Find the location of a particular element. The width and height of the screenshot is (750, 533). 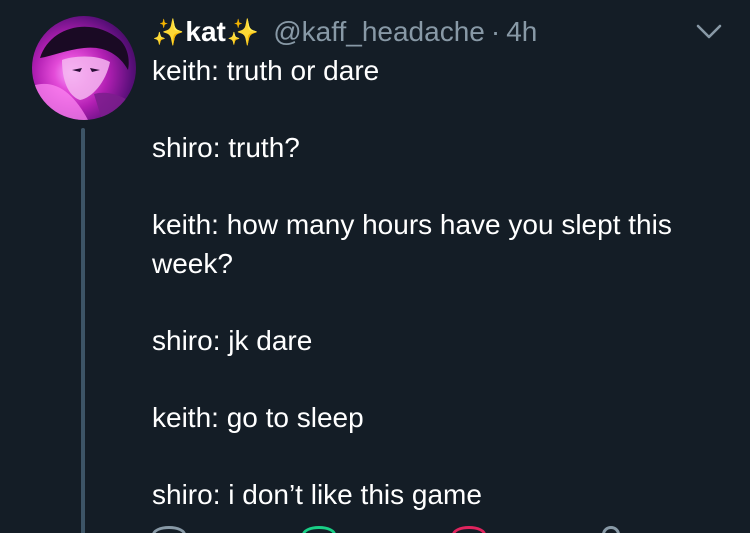

timestamp: 4h is located at coordinates (521, 32).